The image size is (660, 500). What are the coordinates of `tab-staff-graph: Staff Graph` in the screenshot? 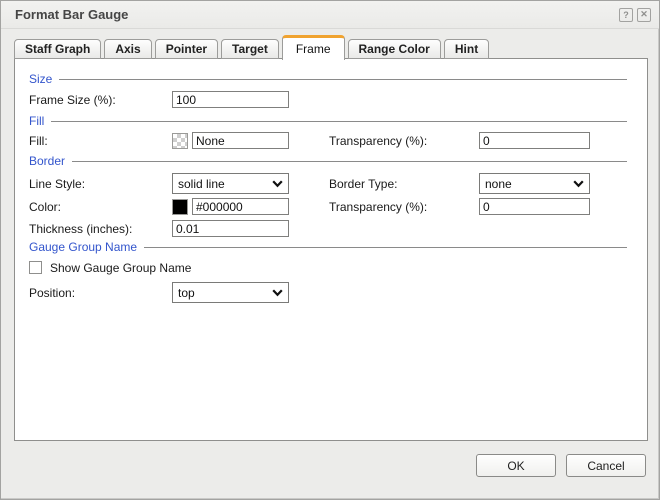 It's located at (58, 49).